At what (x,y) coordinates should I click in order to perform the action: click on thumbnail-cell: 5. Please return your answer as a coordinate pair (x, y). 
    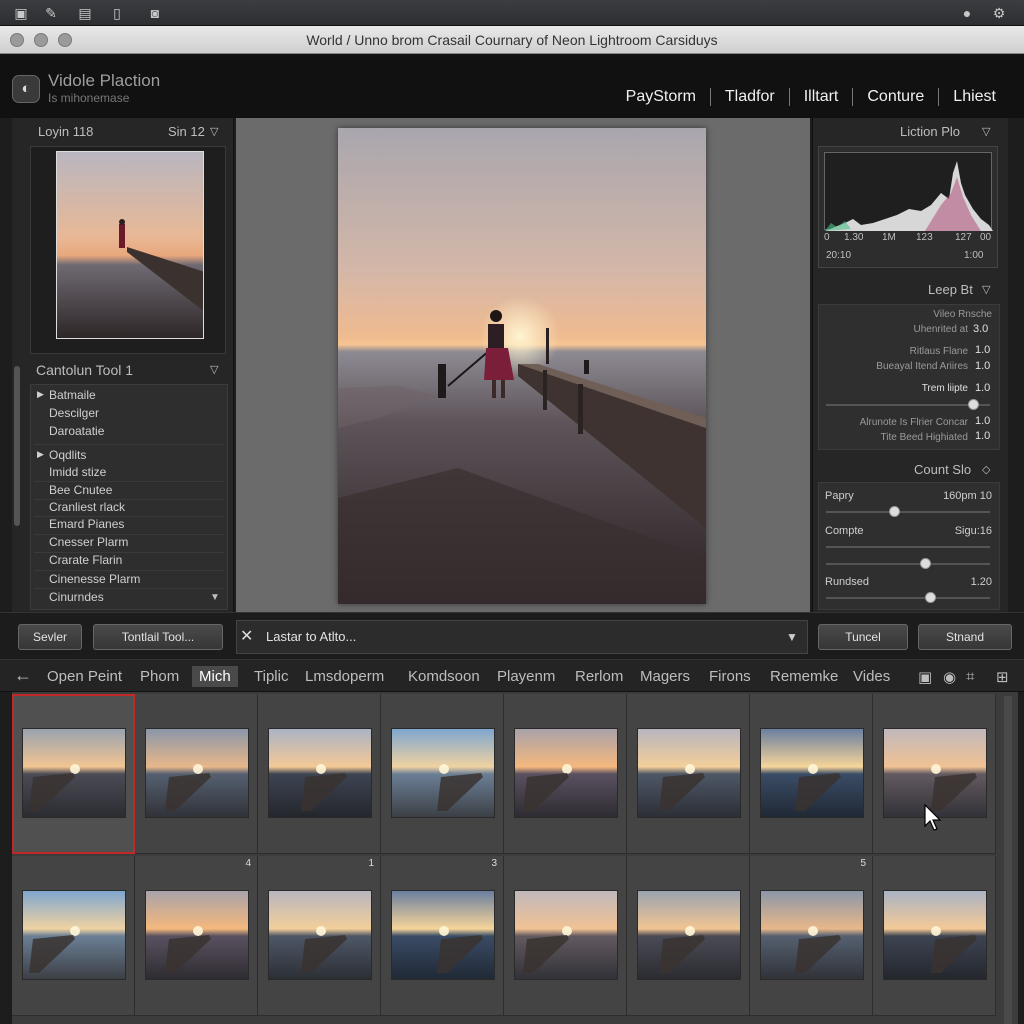
    Looking at the image, I should click on (811, 936).